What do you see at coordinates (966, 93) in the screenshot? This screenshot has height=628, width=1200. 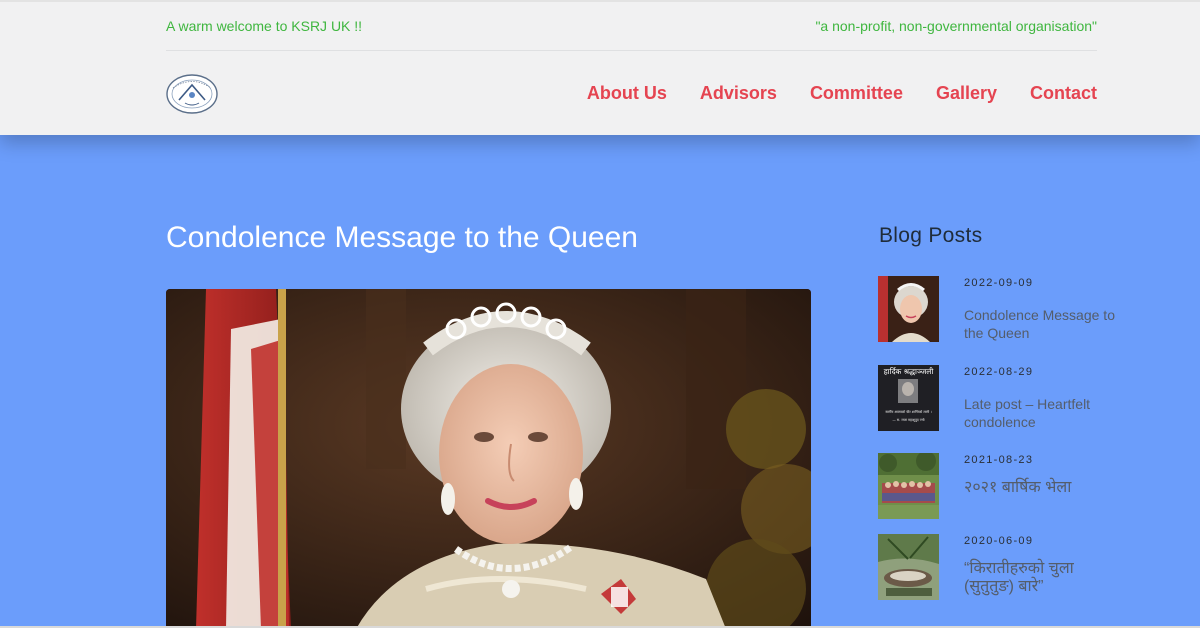 I see `nav-gallery: Gallery` at bounding box center [966, 93].